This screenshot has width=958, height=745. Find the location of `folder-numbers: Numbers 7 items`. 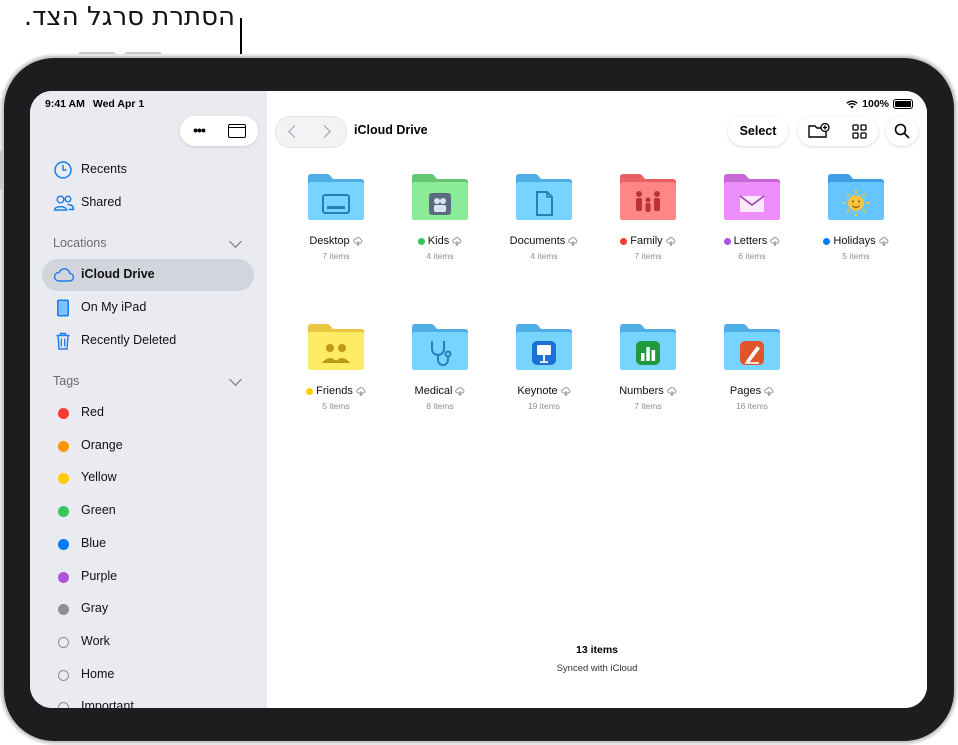

folder-numbers: Numbers 7 items is located at coordinates (648, 373).